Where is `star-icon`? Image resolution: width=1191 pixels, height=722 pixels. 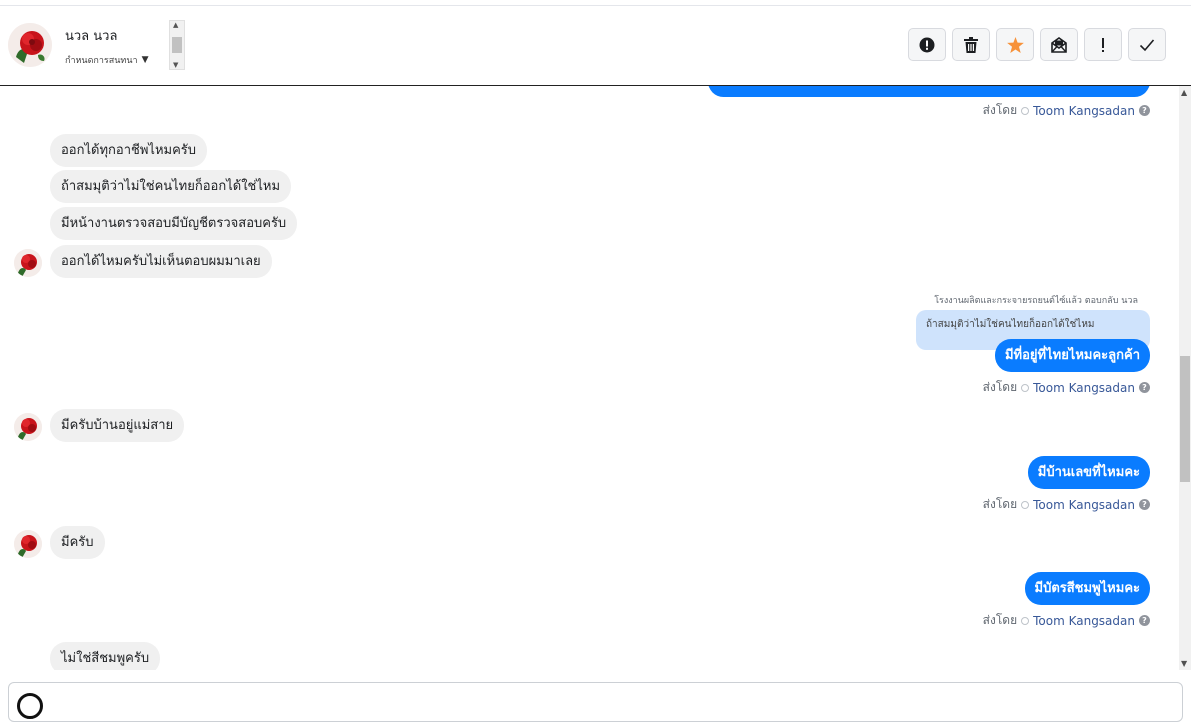
star-icon is located at coordinates (1015, 44).